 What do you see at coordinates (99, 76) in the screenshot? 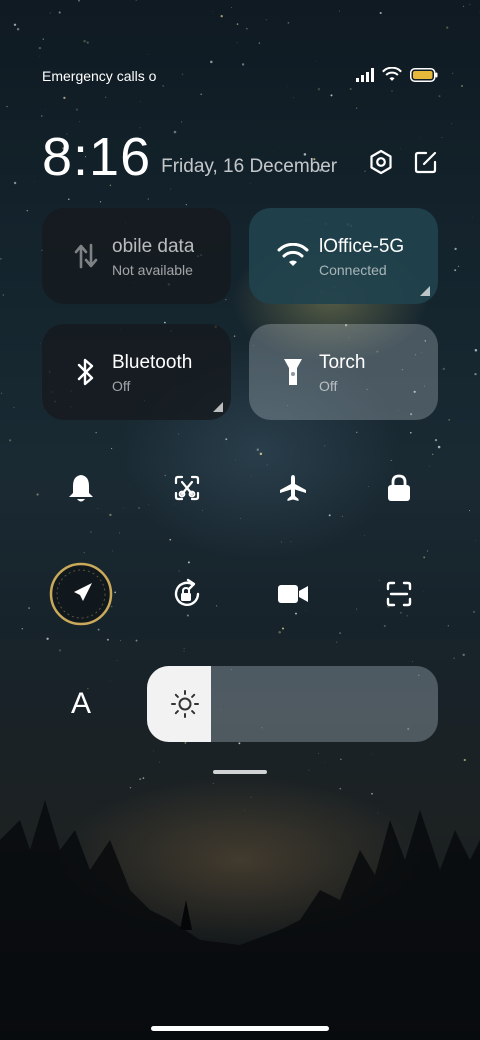
I see `carrier-text: Emergency calls o` at bounding box center [99, 76].